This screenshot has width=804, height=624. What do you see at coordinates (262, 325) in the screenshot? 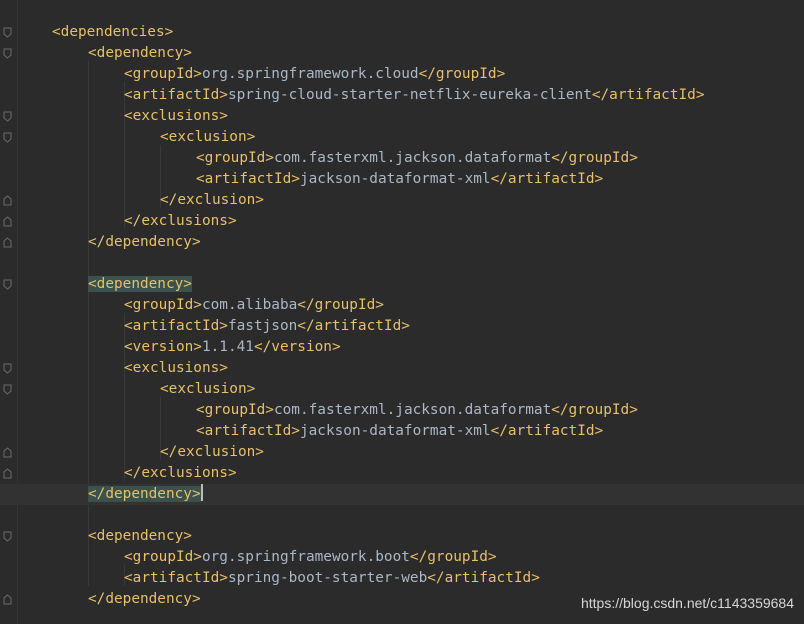
I see `xml-text: fastjson` at bounding box center [262, 325].